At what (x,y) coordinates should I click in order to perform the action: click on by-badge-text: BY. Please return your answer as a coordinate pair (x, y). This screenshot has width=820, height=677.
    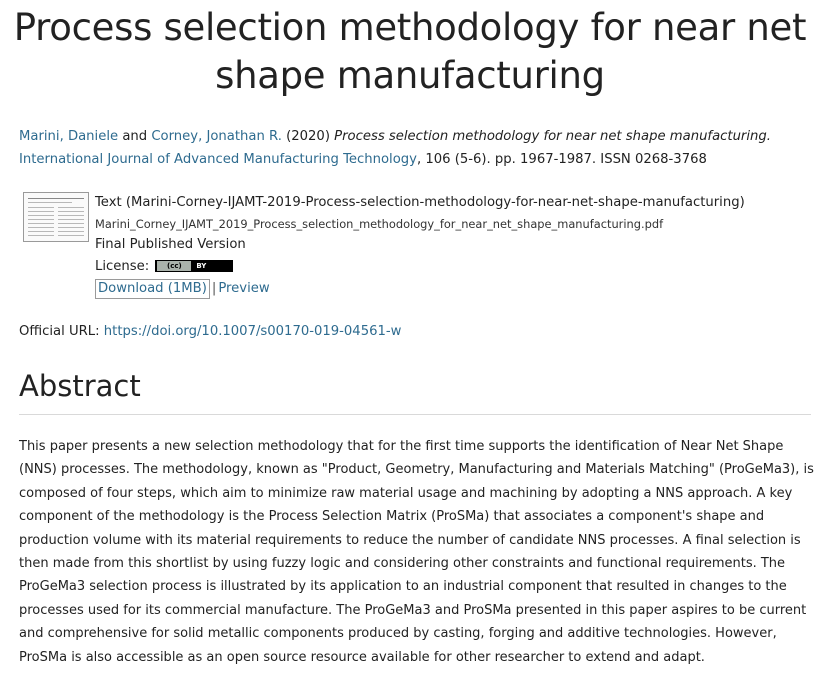
    Looking at the image, I should click on (201, 266).